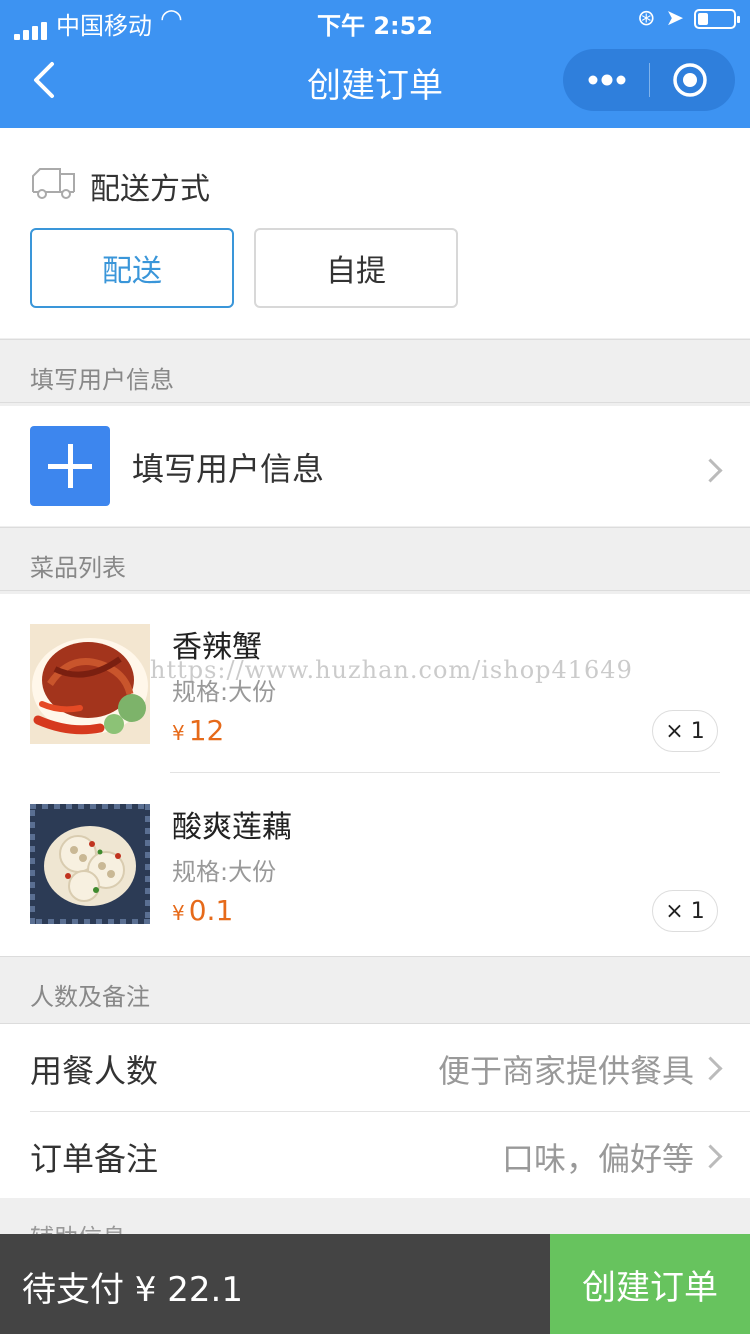  Describe the element at coordinates (445, 772) in the screenshot. I see `divider` at that location.